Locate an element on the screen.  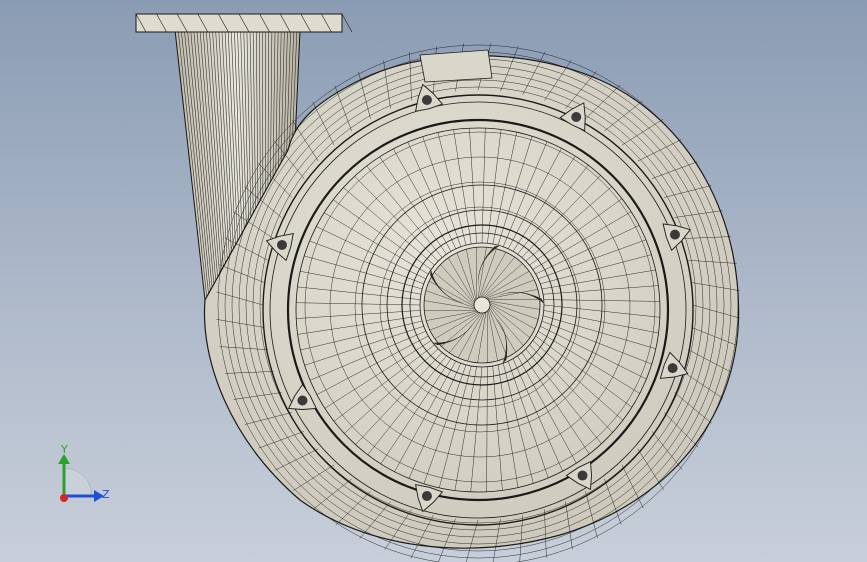
reference-triad: Y Z is located at coordinates (83, 473).